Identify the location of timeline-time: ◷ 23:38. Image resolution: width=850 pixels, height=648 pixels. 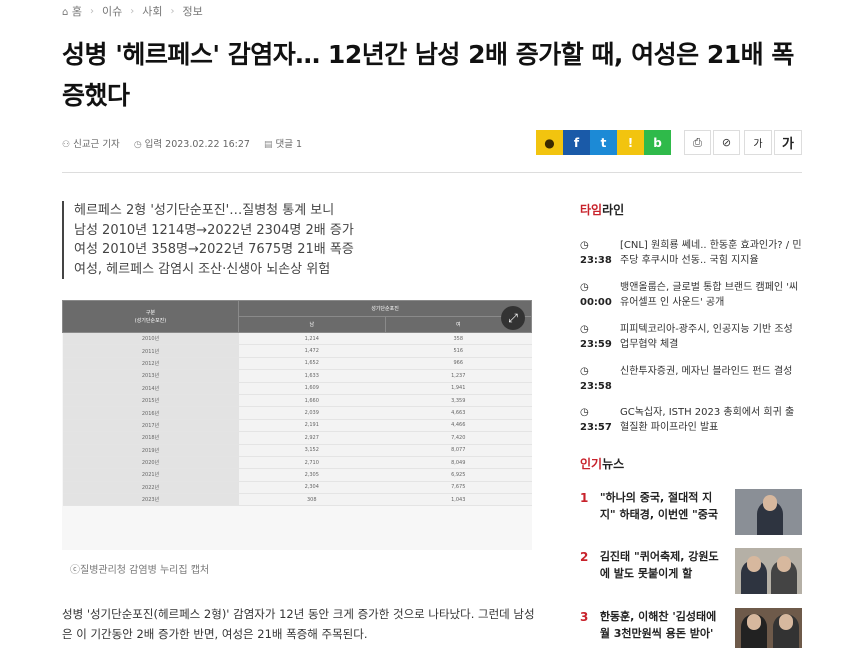
(596, 253).